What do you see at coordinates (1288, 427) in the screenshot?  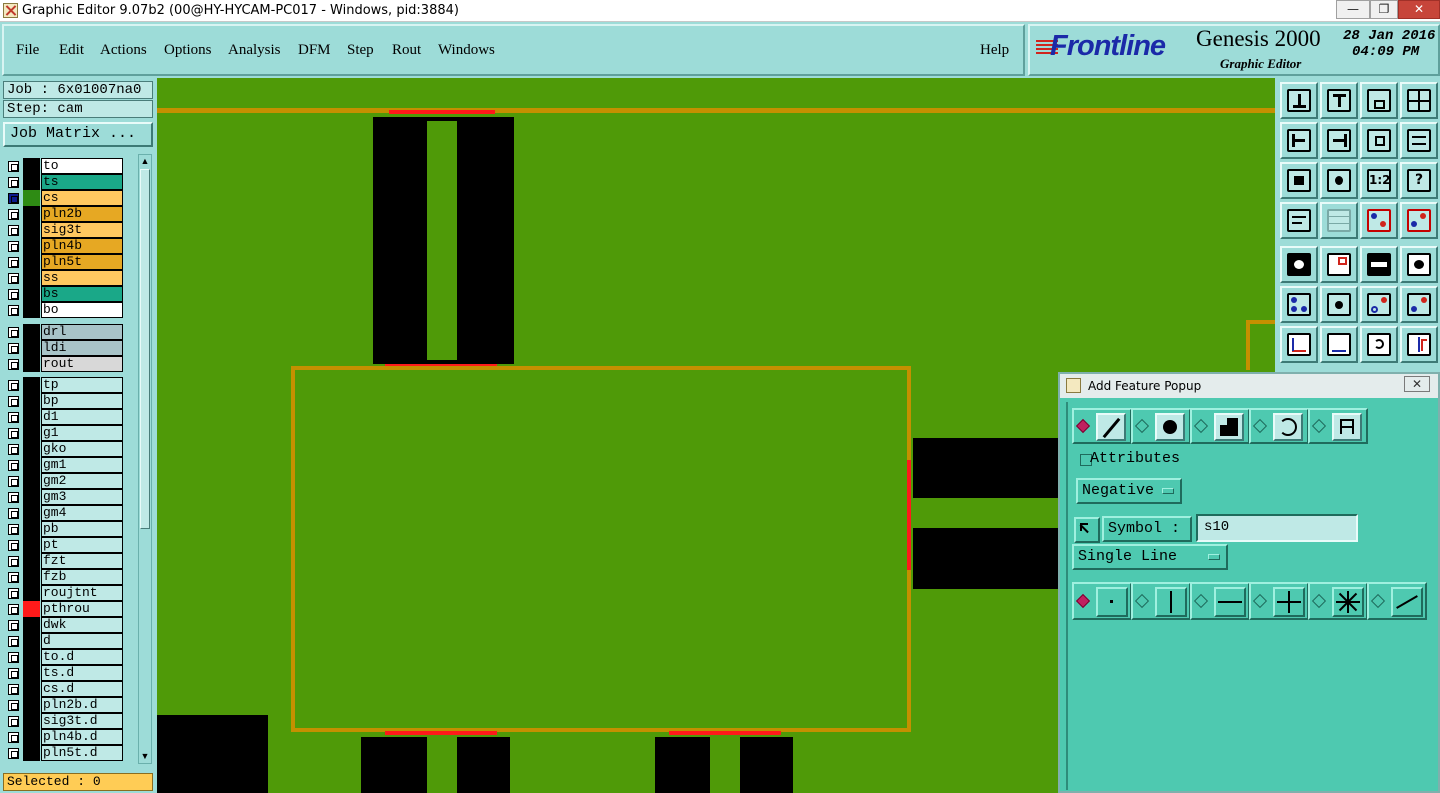 I see `arc-feature-icon` at bounding box center [1288, 427].